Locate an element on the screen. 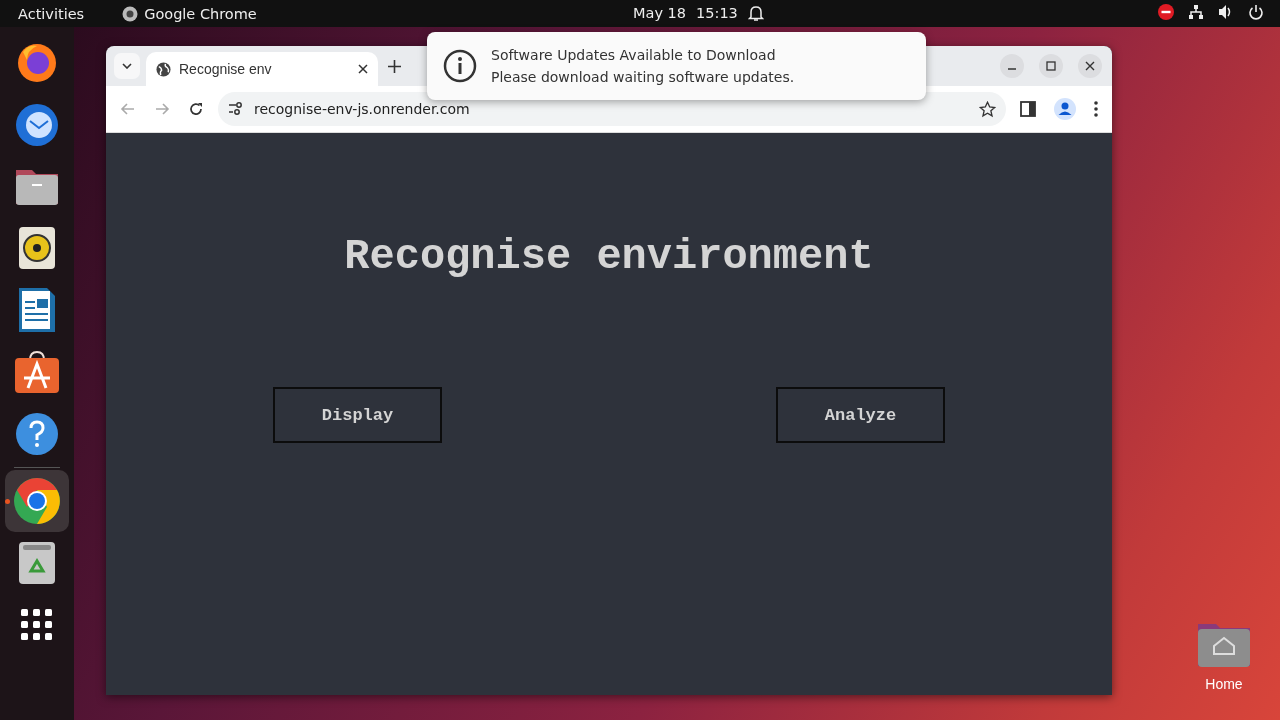 Image resolution: width=1280 pixels, height=720 pixels. speaker-icon is located at coordinates (37, 248).